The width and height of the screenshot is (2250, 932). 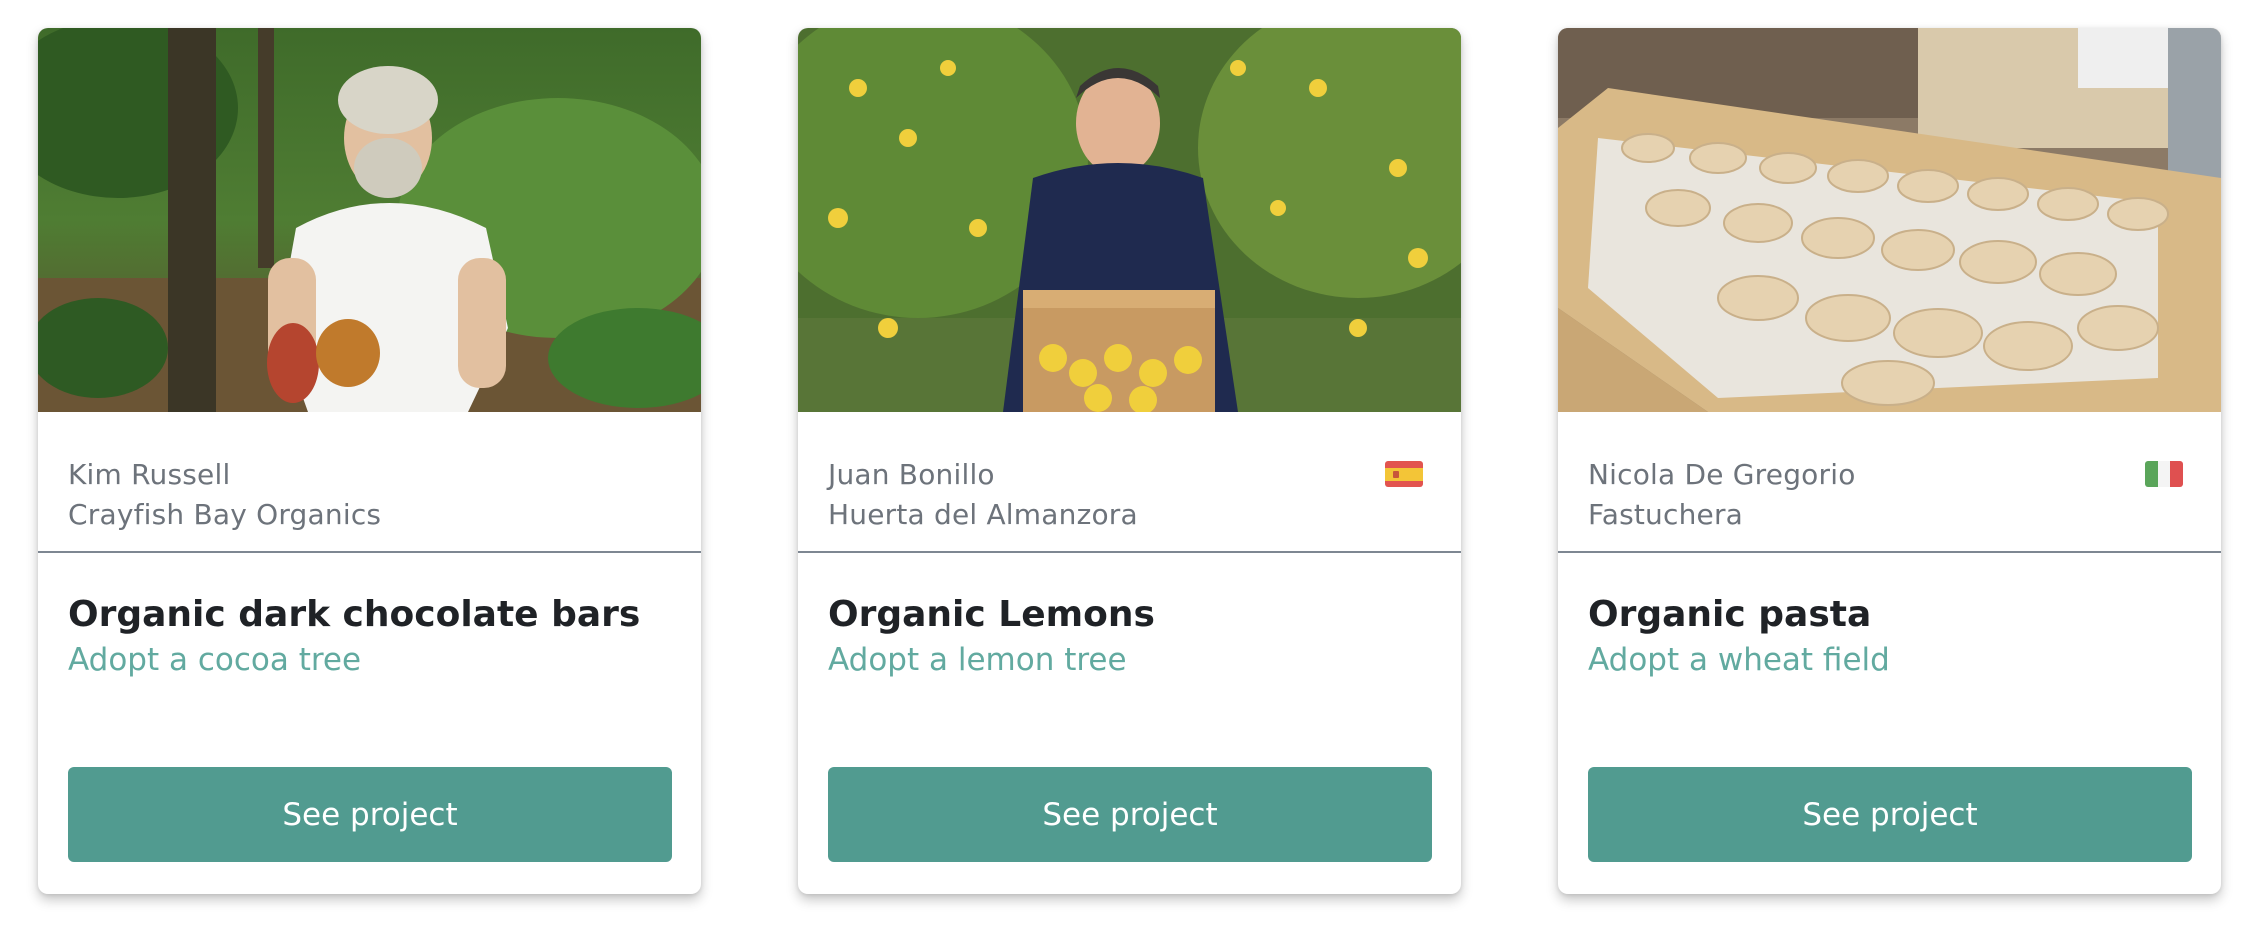 What do you see at coordinates (1129, 482) in the screenshot?
I see `producer-info: Juan Bonillo Huerta del Almanzora` at bounding box center [1129, 482].